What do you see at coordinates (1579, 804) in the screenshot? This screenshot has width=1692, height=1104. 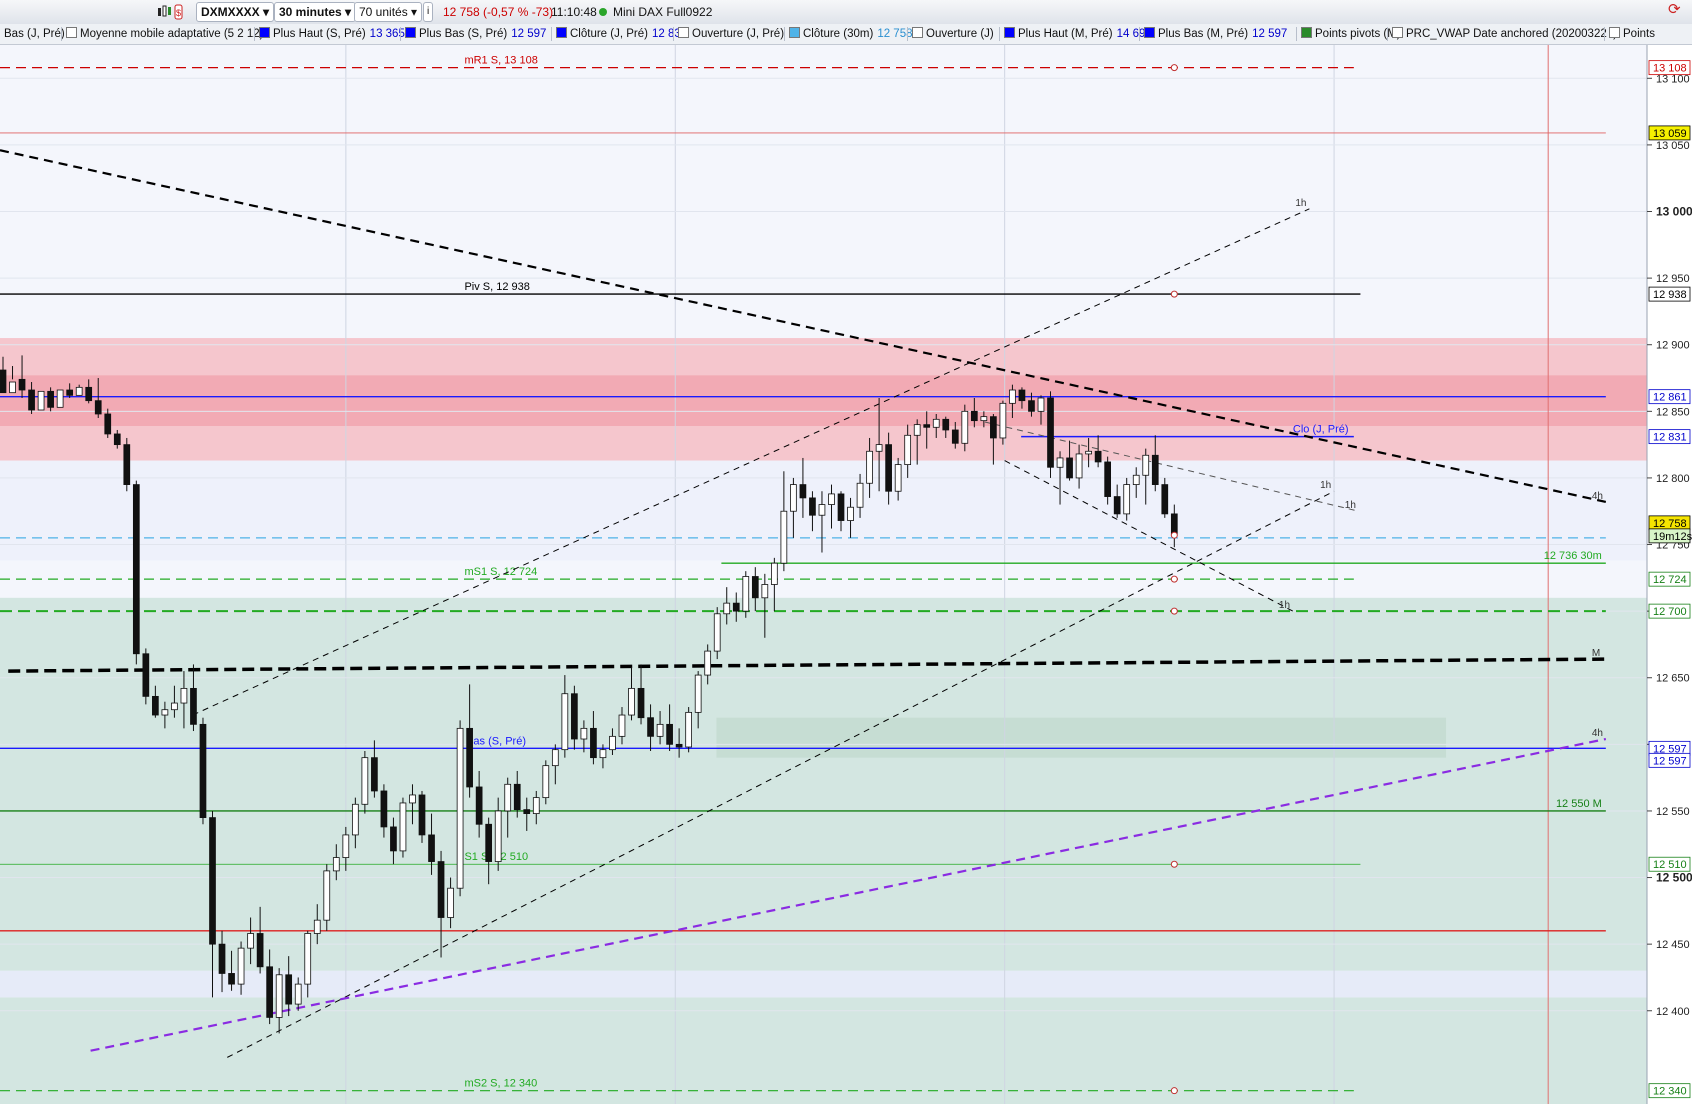 I see `level-label: 12 550 M` at bounding box center [1579, 804].